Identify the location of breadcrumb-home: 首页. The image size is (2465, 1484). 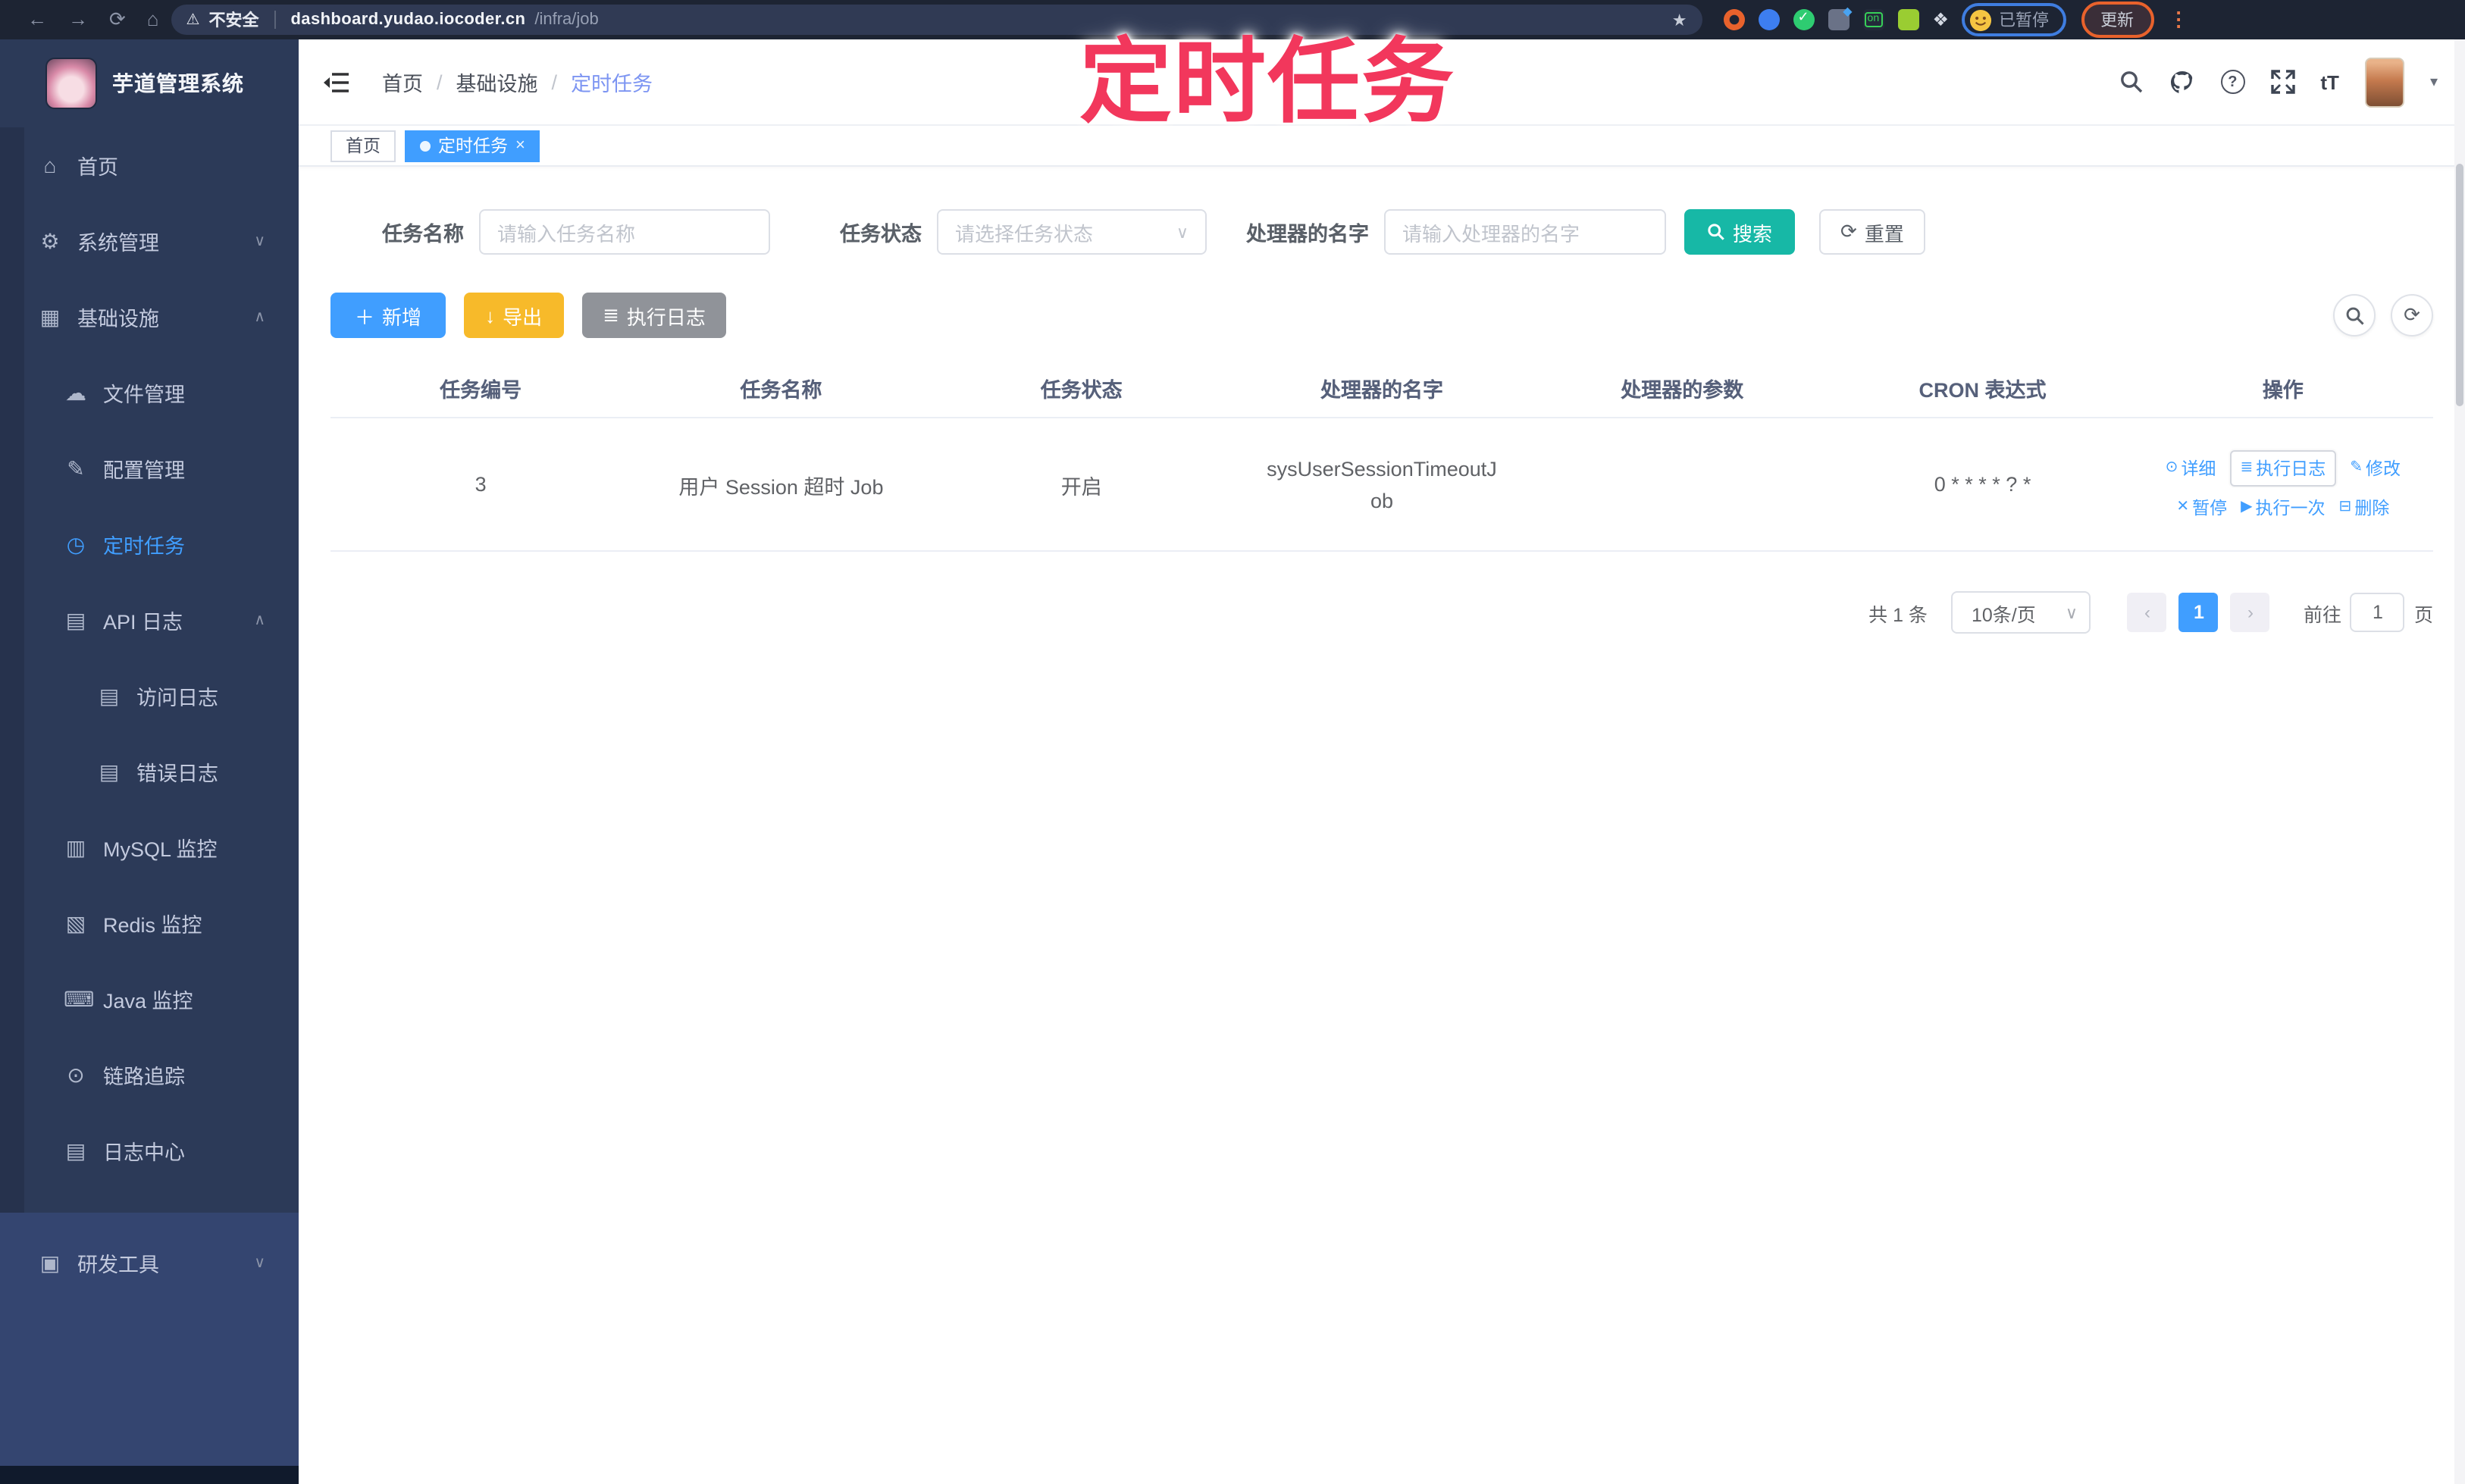
(403, 82).